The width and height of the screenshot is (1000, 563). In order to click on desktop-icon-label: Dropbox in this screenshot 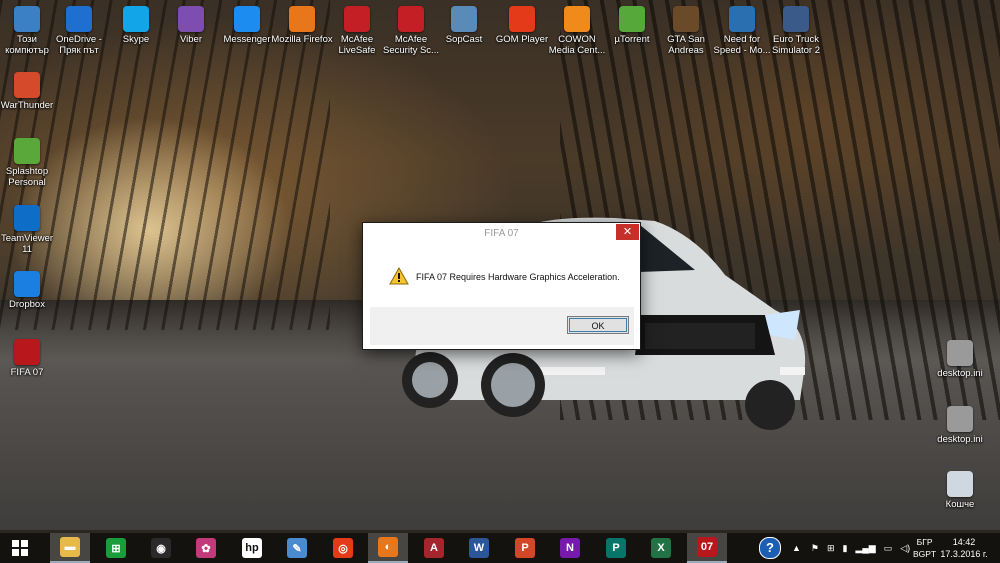, I will do `click(27, 304)`.